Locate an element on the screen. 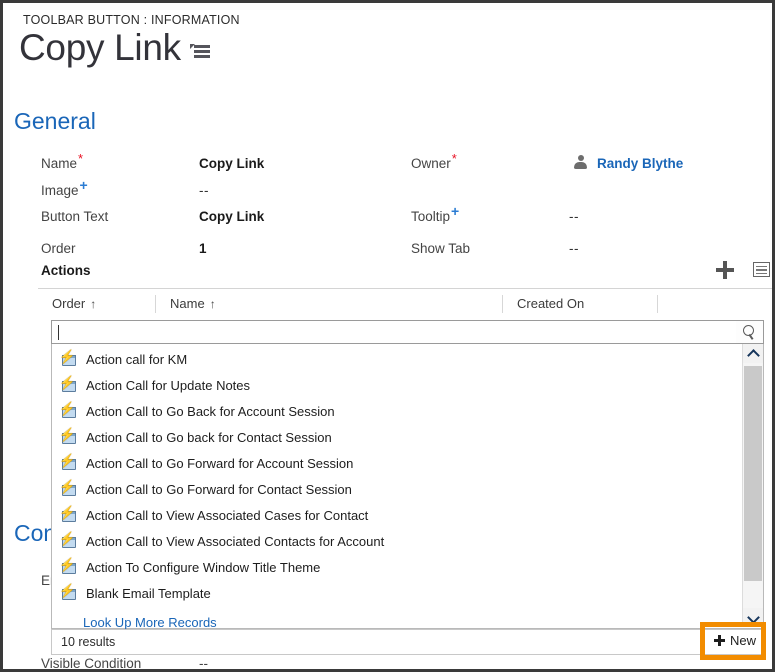 This screenshot has height=672, width=775. look-up-more-records-link: Look Up More Records is located at coordinates (150, 622).